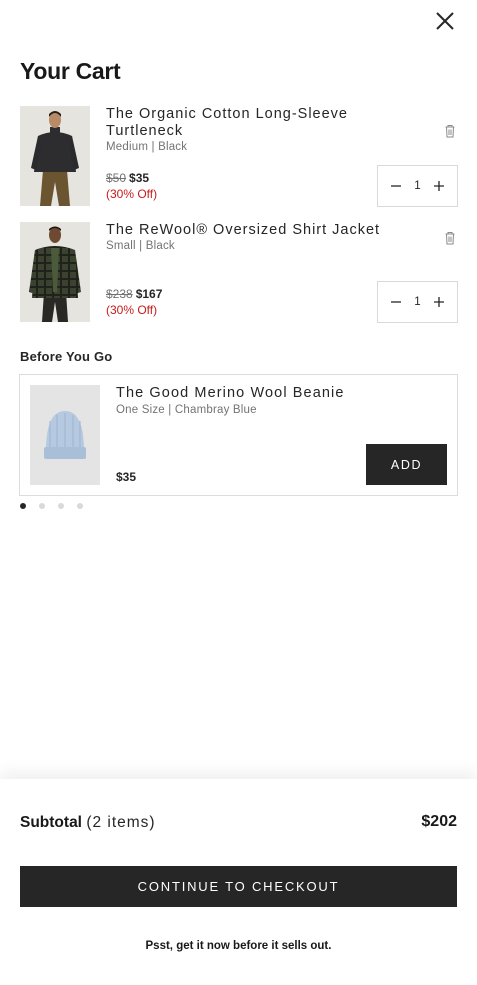 The height and width of the screenshot is (985, 477). I want to click on original-price: $50, so click(116, 178).